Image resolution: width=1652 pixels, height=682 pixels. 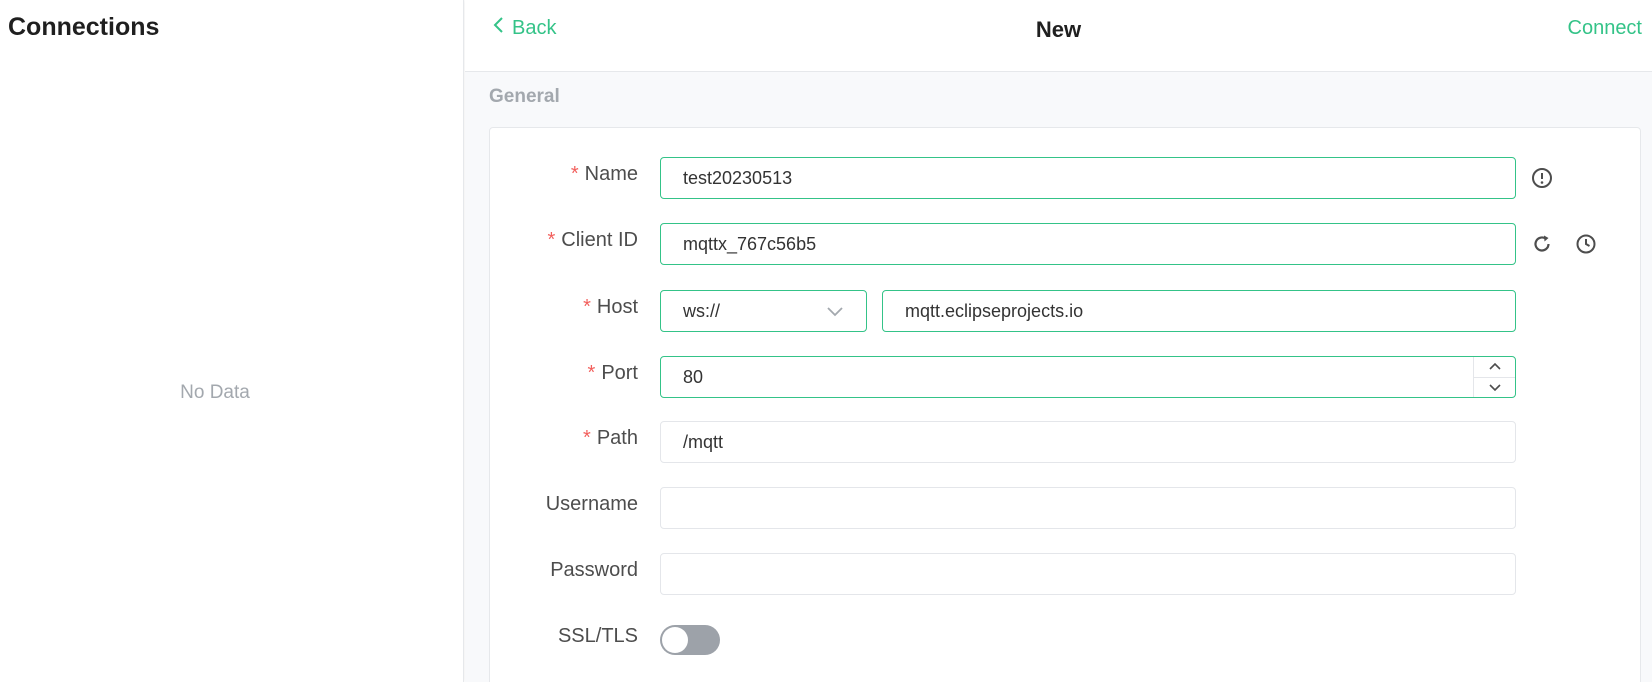 What do you see at coordinates (499, 28) in the screenshot?
I see `chevron-left-icon` at bounding box center [499, 28].